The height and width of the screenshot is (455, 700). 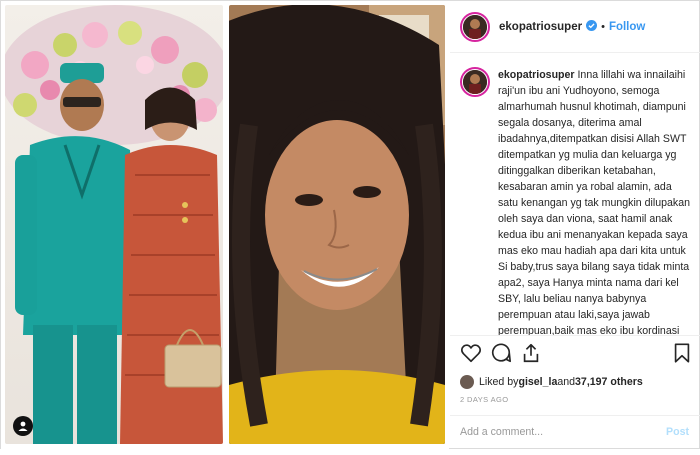 I want to click on comment-icon, so click(x=501, y=353).